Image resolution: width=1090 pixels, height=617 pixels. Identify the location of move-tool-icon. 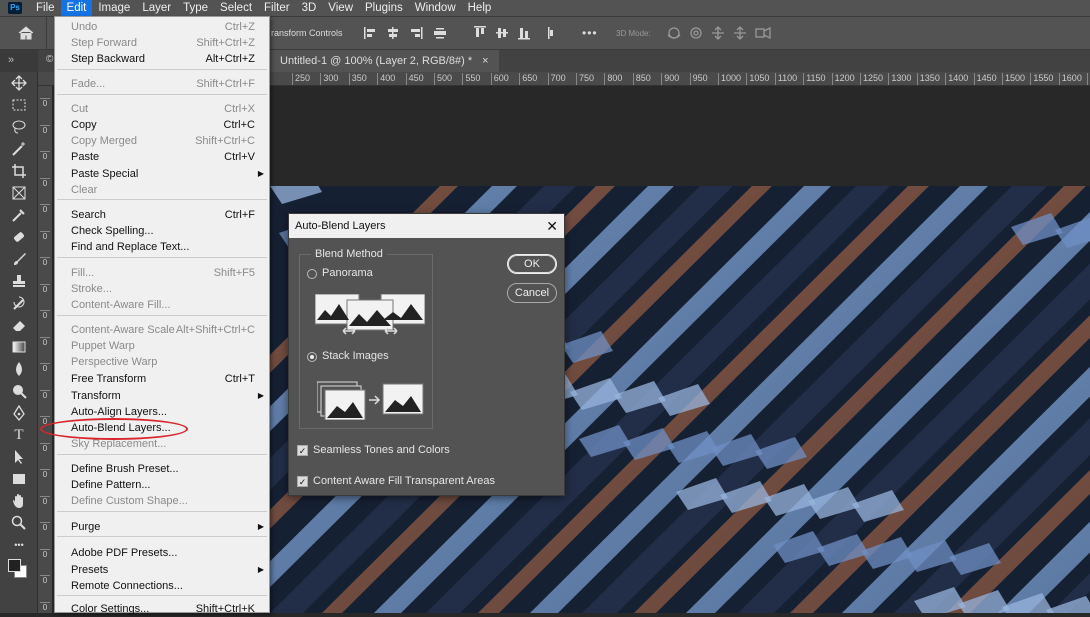
(19, 83).